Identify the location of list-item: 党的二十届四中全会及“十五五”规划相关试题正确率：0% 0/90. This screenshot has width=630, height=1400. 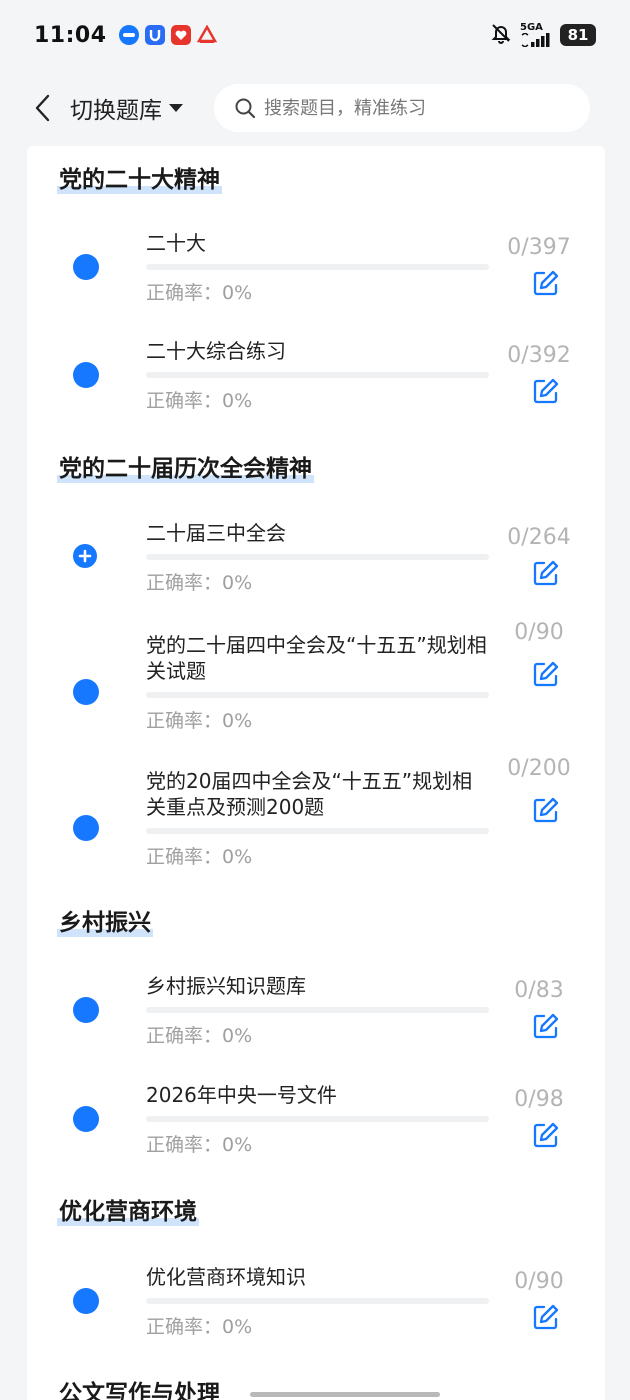
(316, 681).